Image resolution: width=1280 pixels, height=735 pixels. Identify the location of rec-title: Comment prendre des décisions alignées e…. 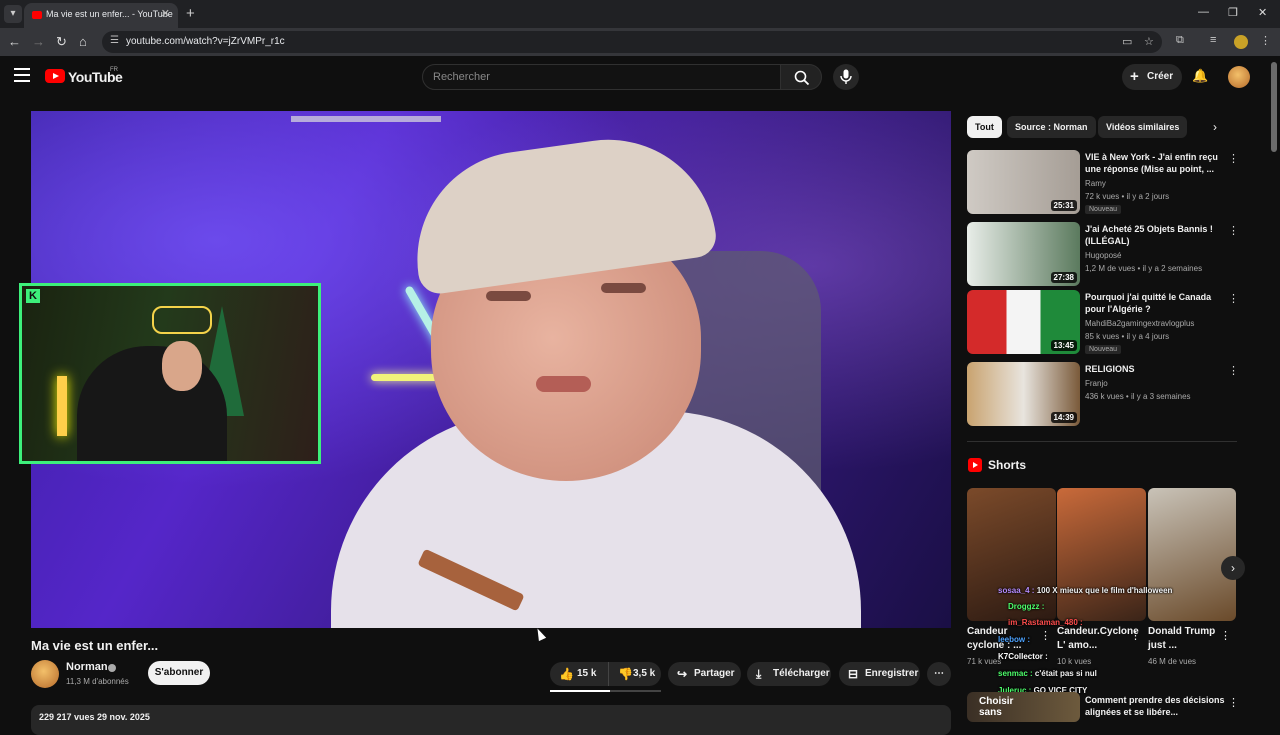
(1155, 706).